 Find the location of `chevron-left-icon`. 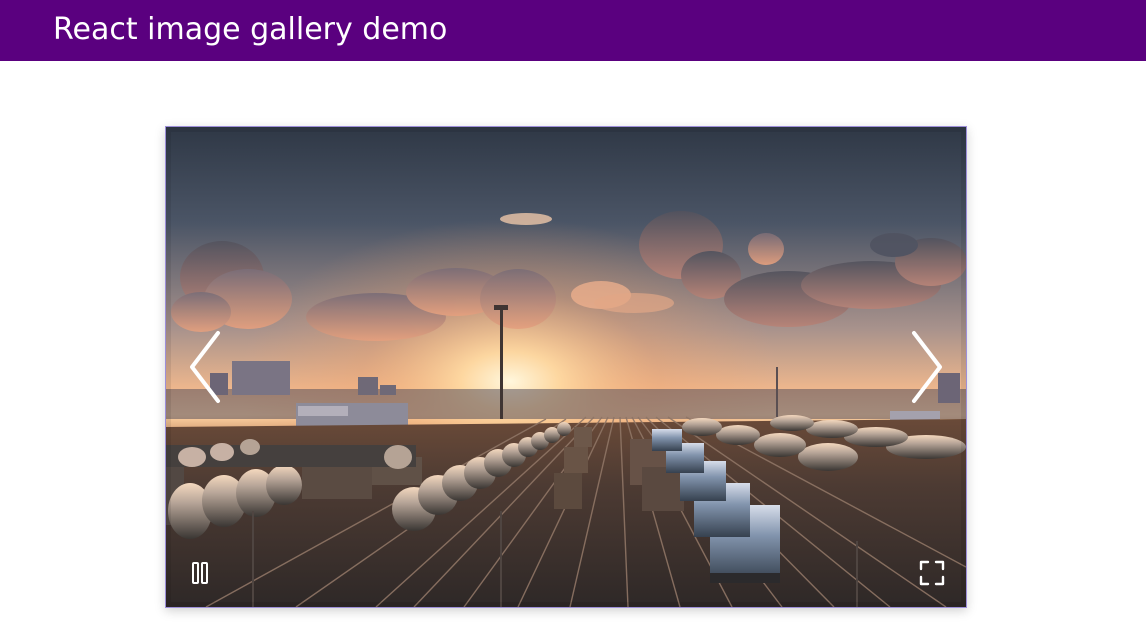

chevron-left-icon is located at coordinates (205, 367).